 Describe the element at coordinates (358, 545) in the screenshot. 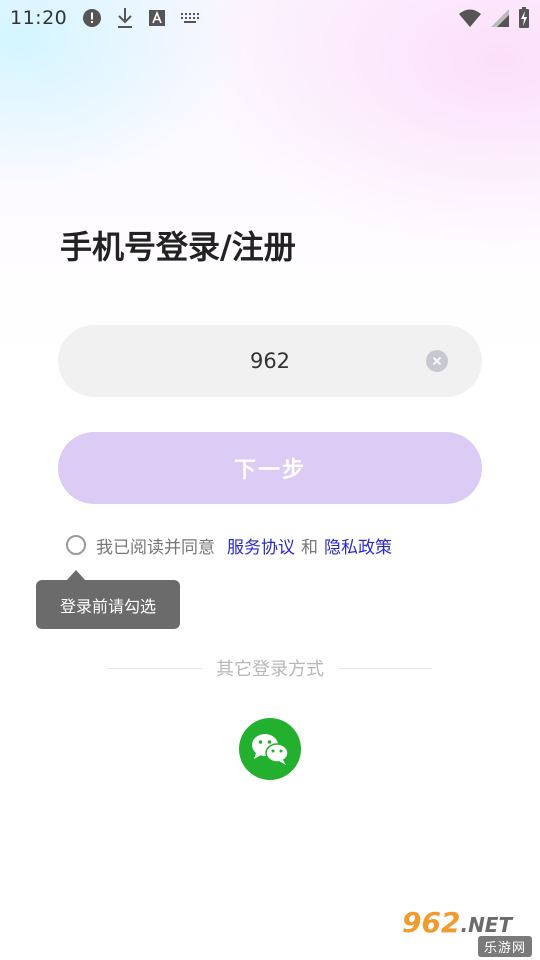

I see `privacy-policy-link: 隐私政策` at that location.